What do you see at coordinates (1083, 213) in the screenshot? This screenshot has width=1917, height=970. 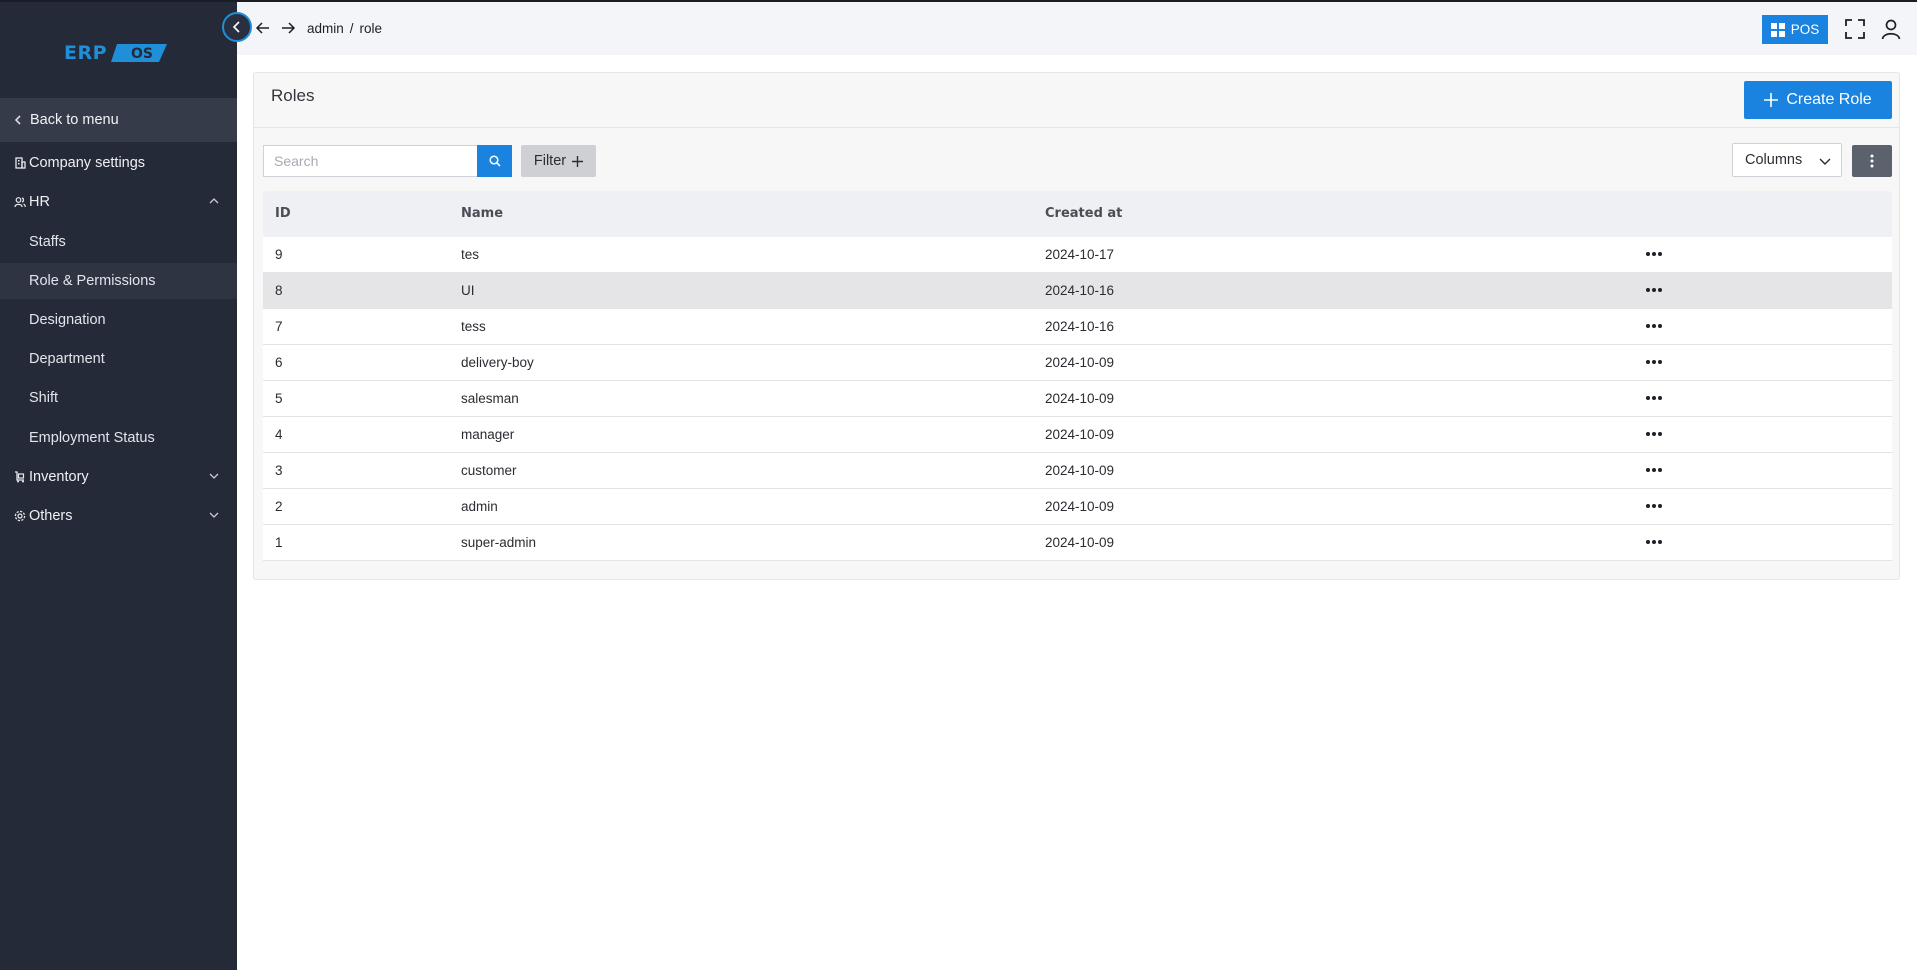 I see `column-header-created-at: Created at` at bounding box center [1083, 213].